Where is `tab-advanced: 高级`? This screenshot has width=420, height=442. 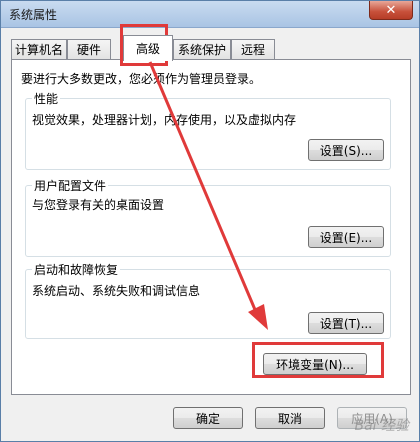 tab-advanced: 高级 is located at coordinates (148, 48).